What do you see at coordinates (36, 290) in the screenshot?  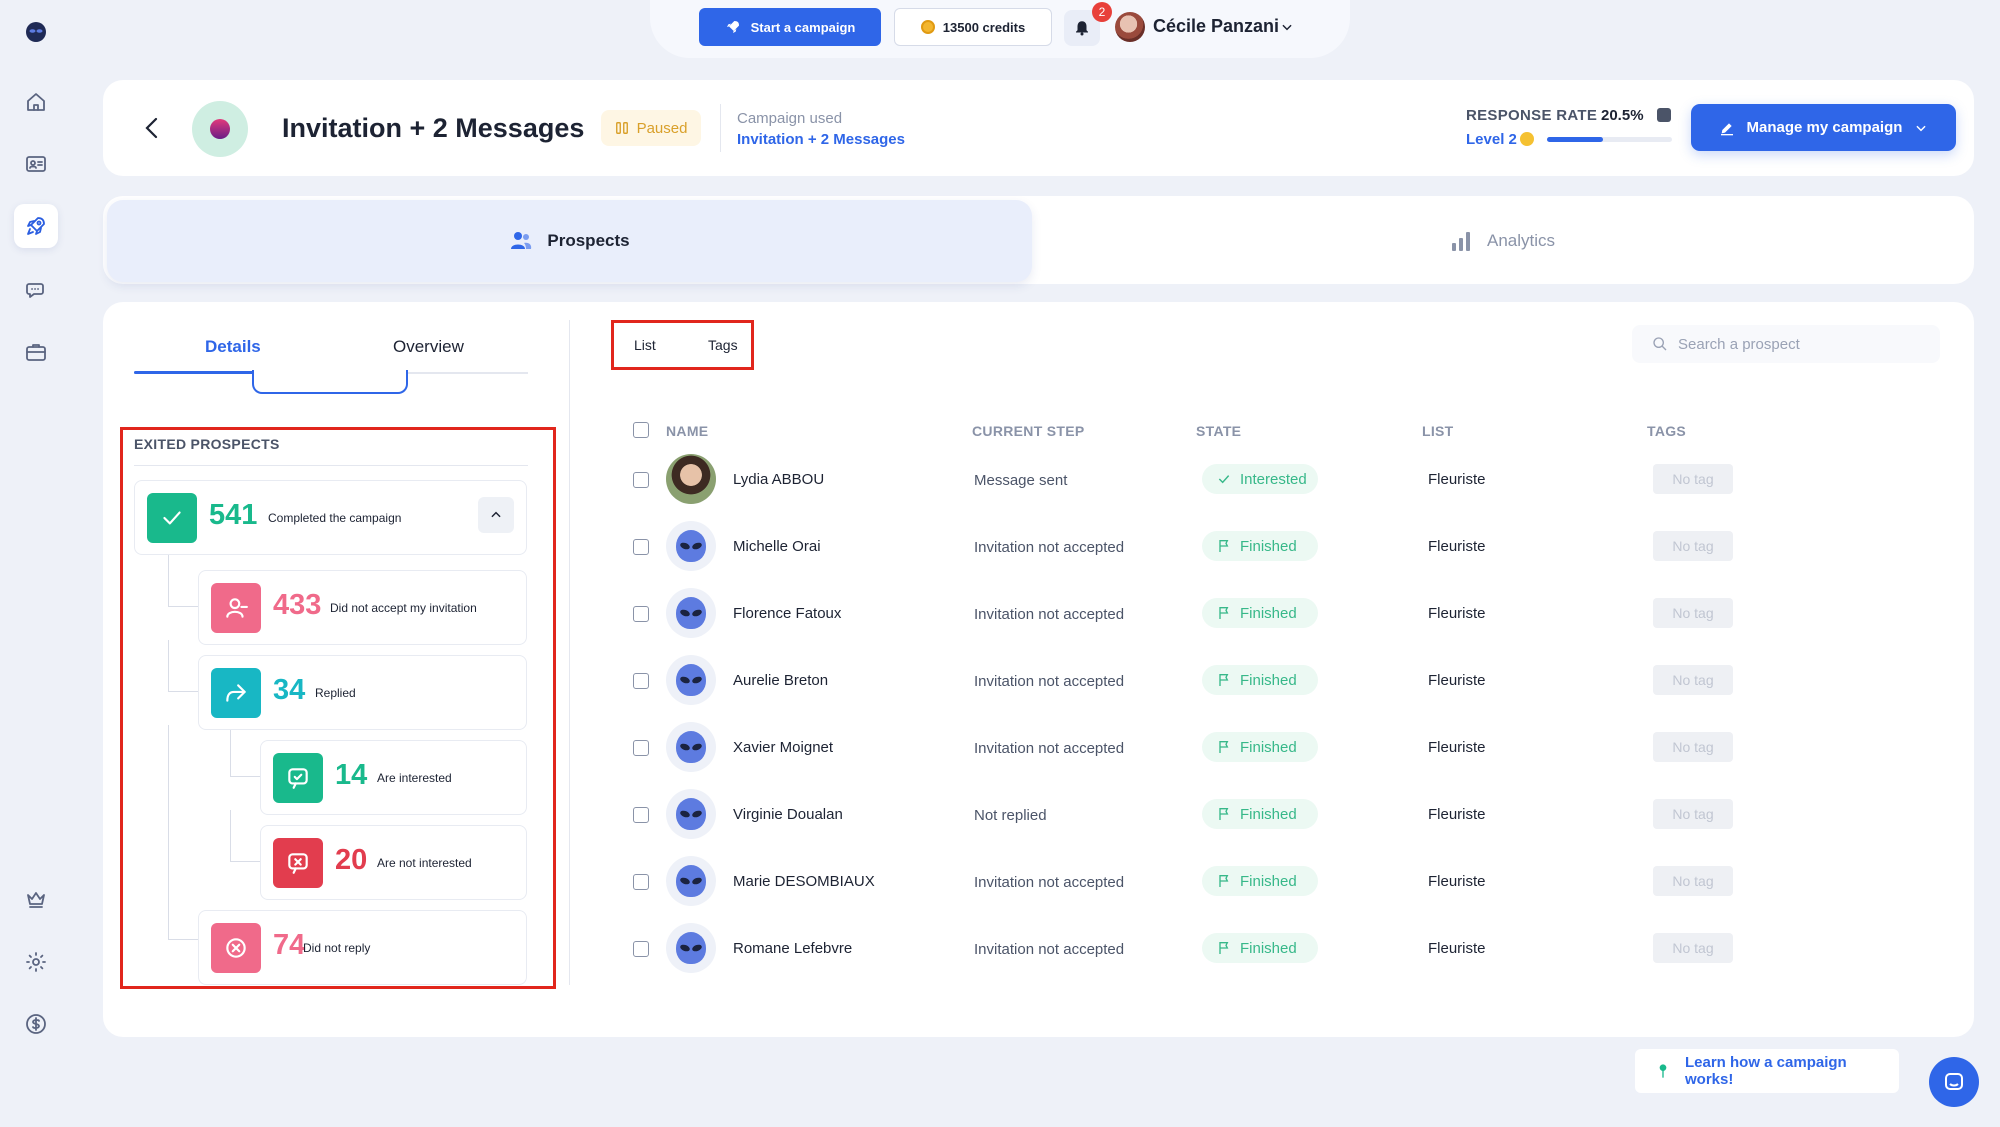 I see `messages-icon` at bounding box center [36, 290].